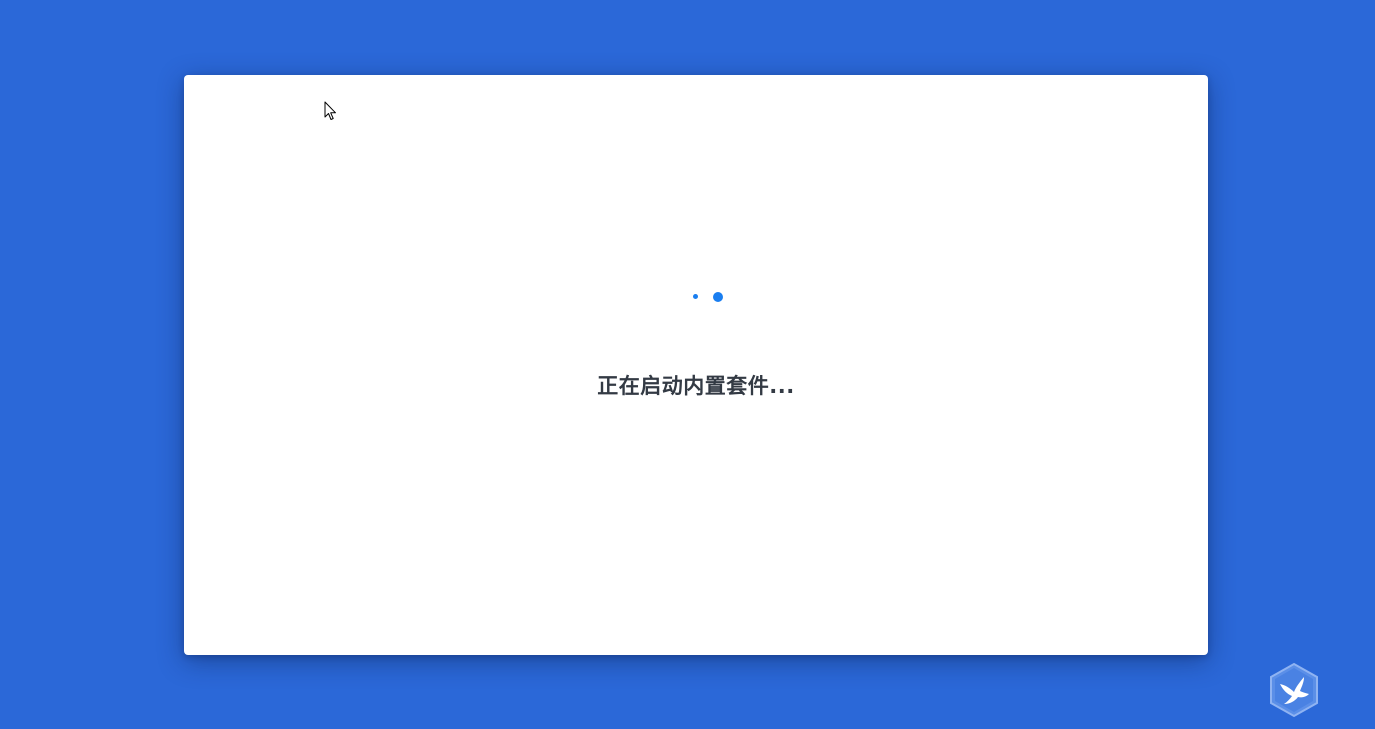 This screenshot has height=729, width=1375. I want to click on spinner-dot-small, so click(695, 296).